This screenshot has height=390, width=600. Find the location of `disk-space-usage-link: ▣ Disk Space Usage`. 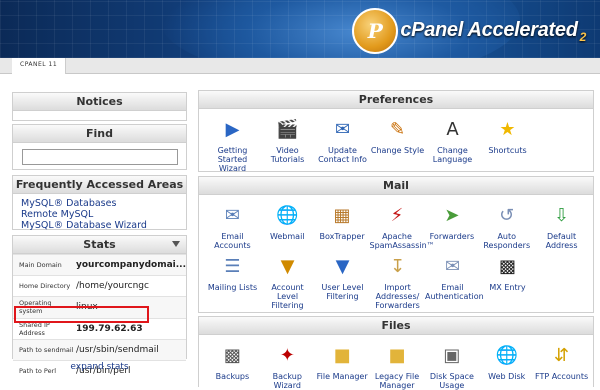

disk-space-usage-link: ▣ Disk Space Usage is located at coordinates (451, 365).